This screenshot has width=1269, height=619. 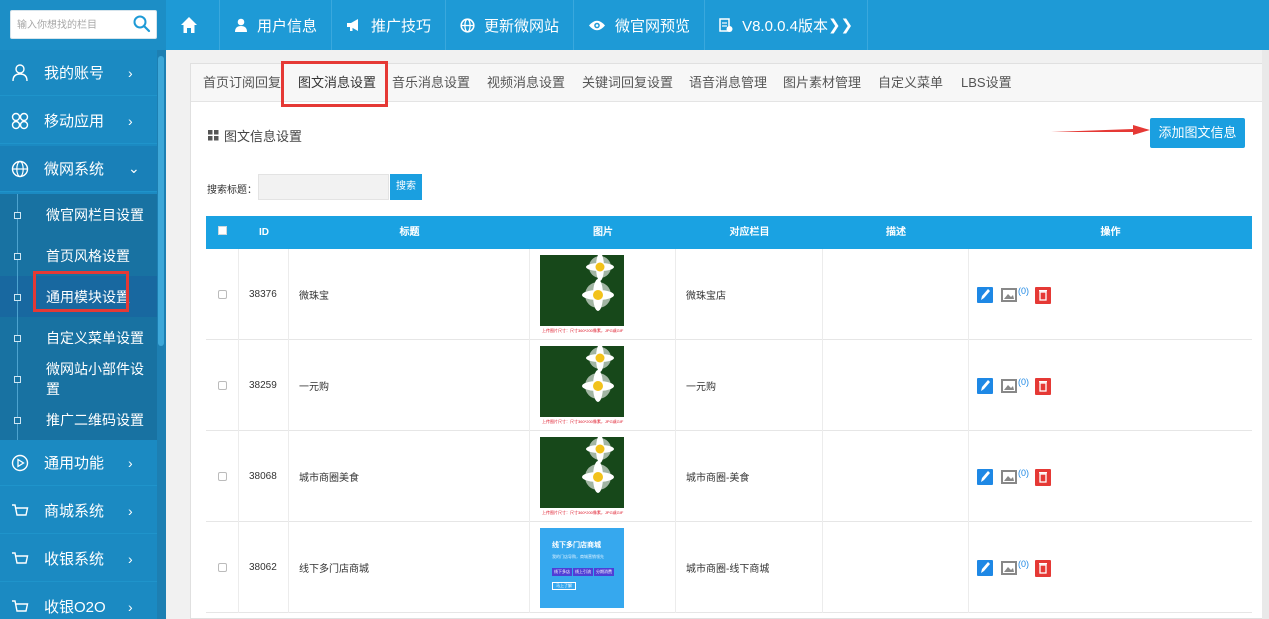 What do you see at coordinates (334, 84) in the screenshot?
I see `highlight-box` at bounding box center [334, 84].